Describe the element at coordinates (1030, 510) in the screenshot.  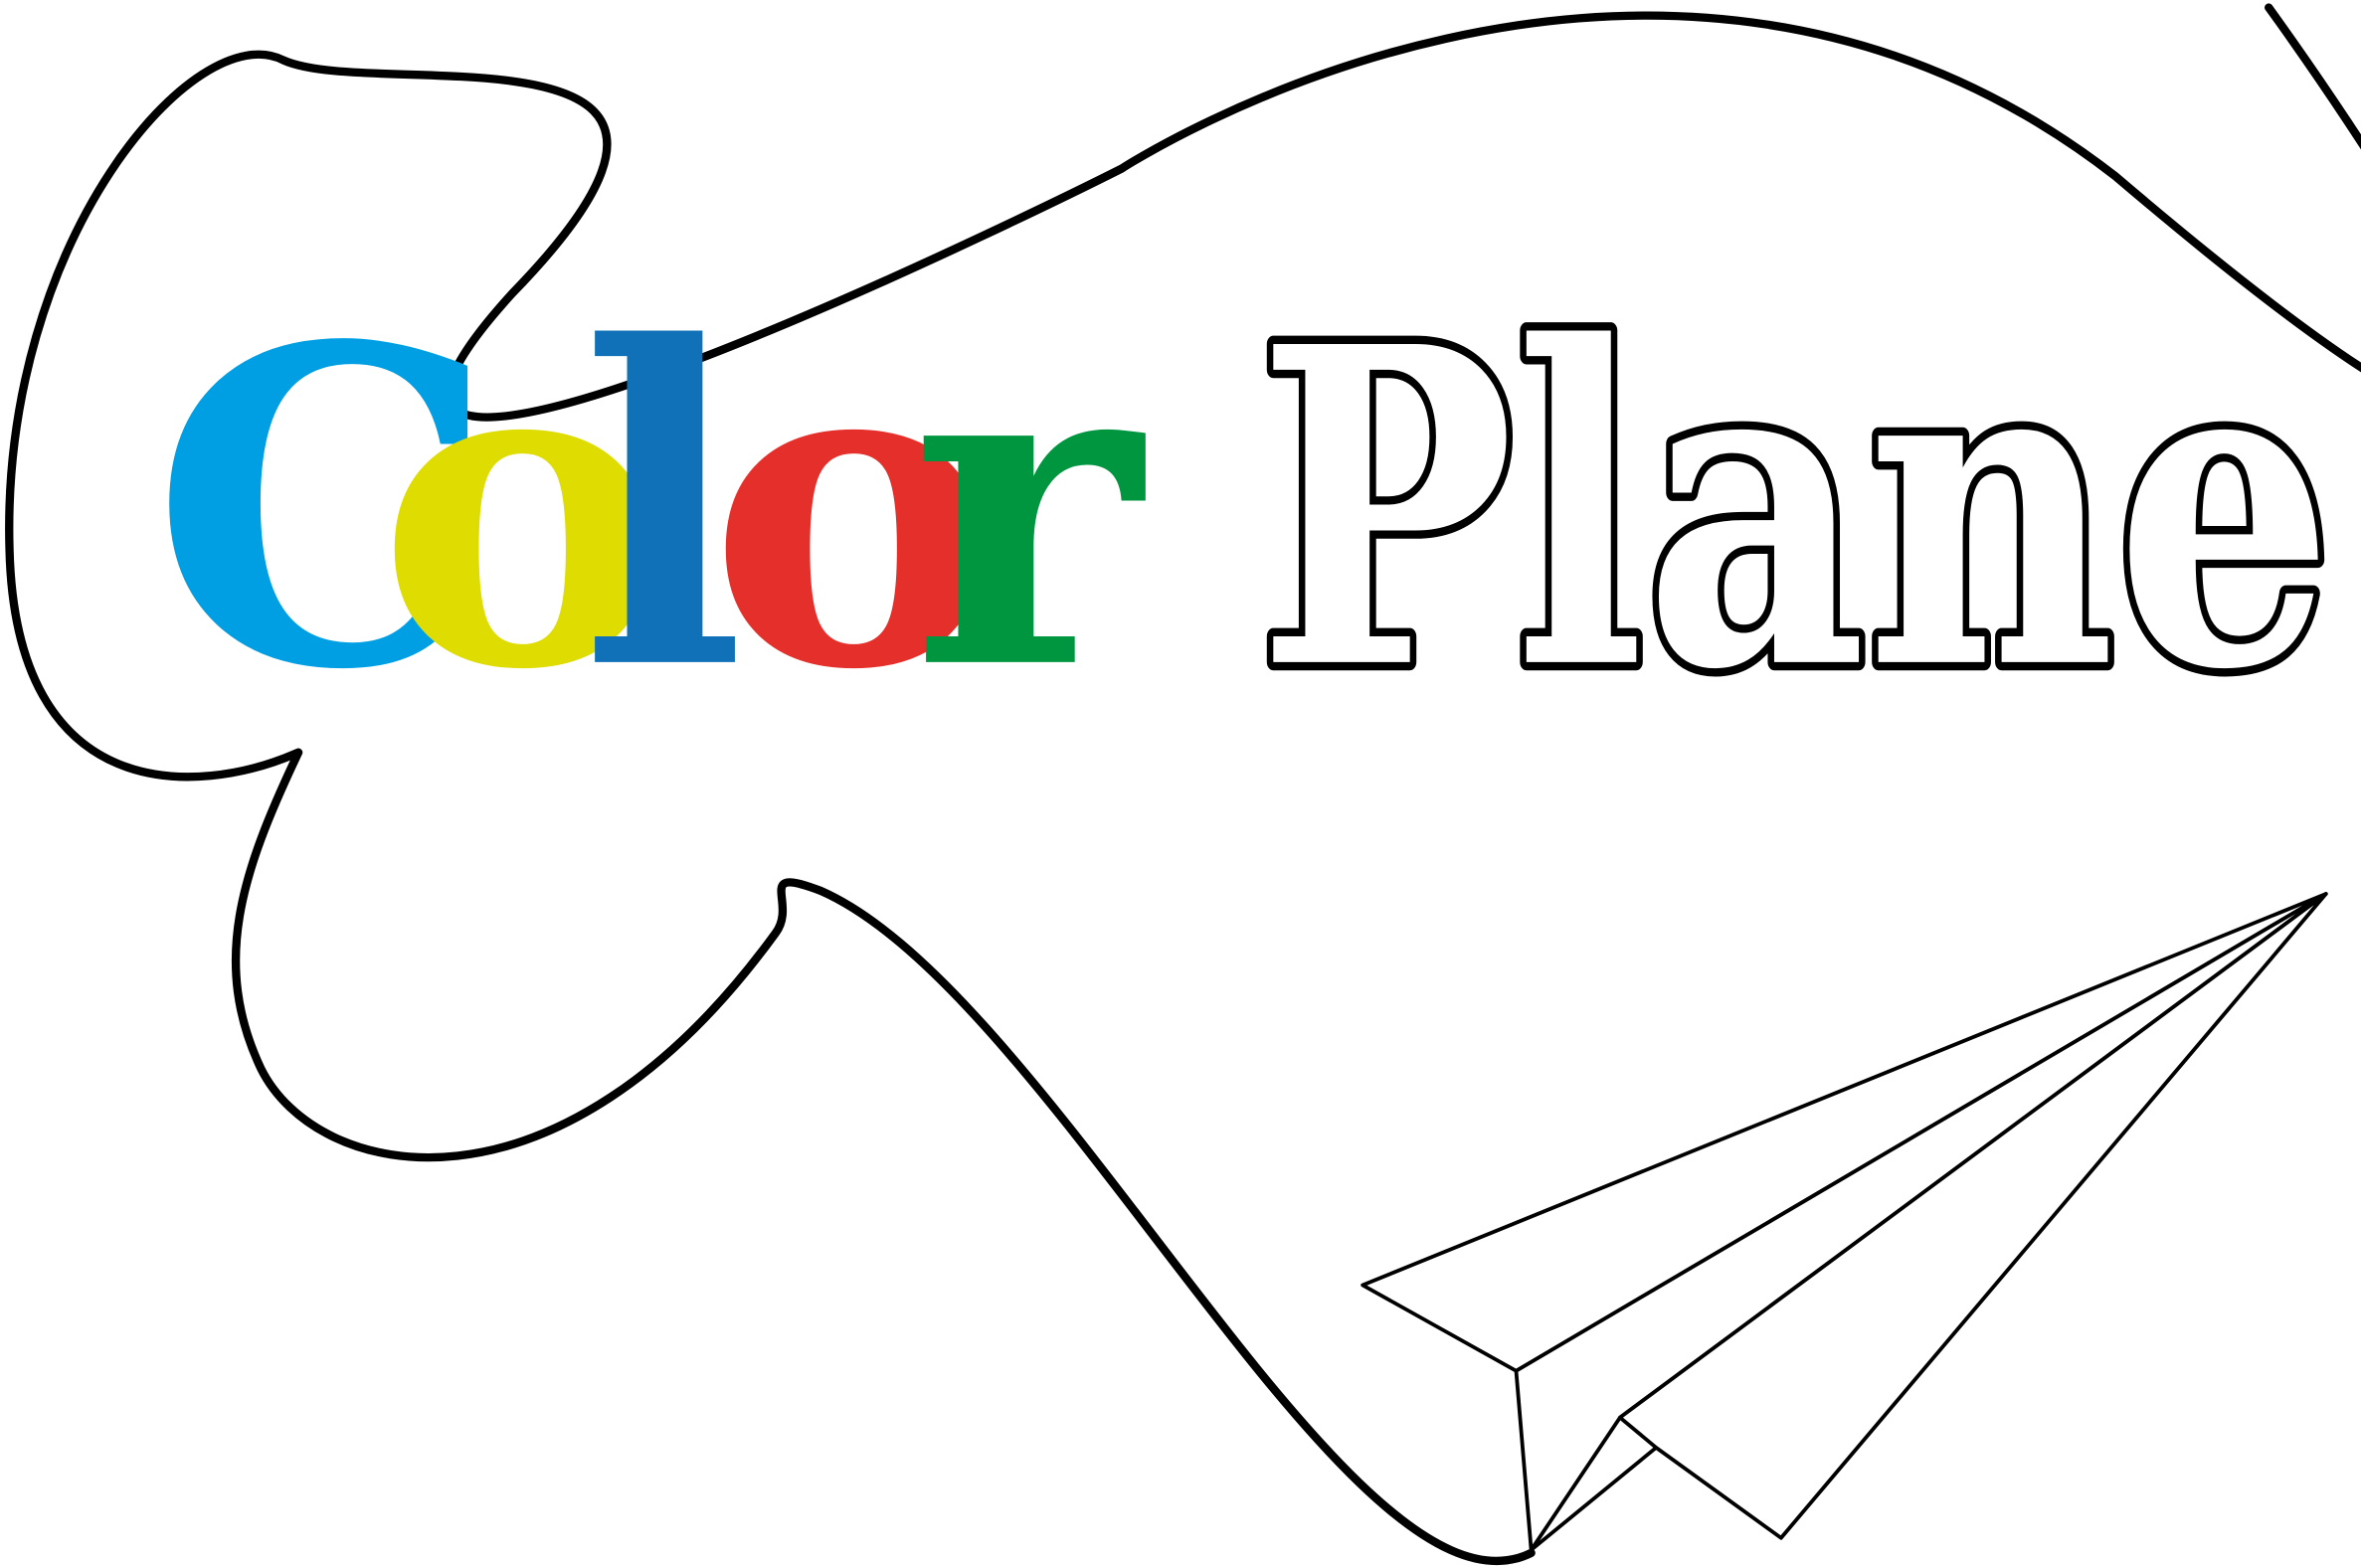
I see `letter-r: r` at that location.